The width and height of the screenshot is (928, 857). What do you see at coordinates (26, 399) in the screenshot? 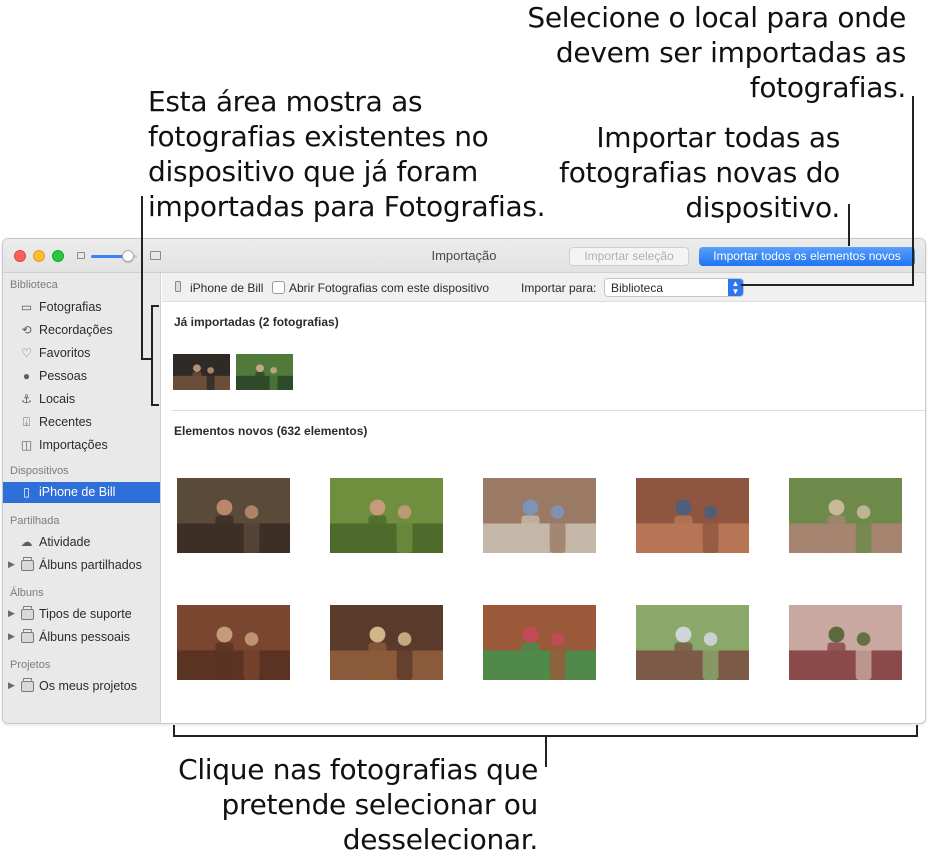
I see `pin-icon: ⚓` at bounding box center [26, 399].